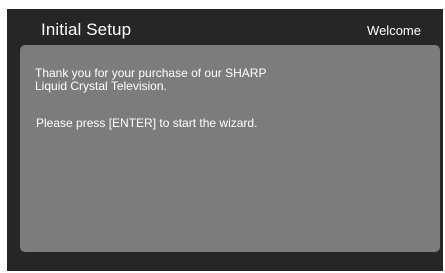  Describe the element at coordinates (394, 30) in the screenshot. I see `step-label: Welcome` at that location.